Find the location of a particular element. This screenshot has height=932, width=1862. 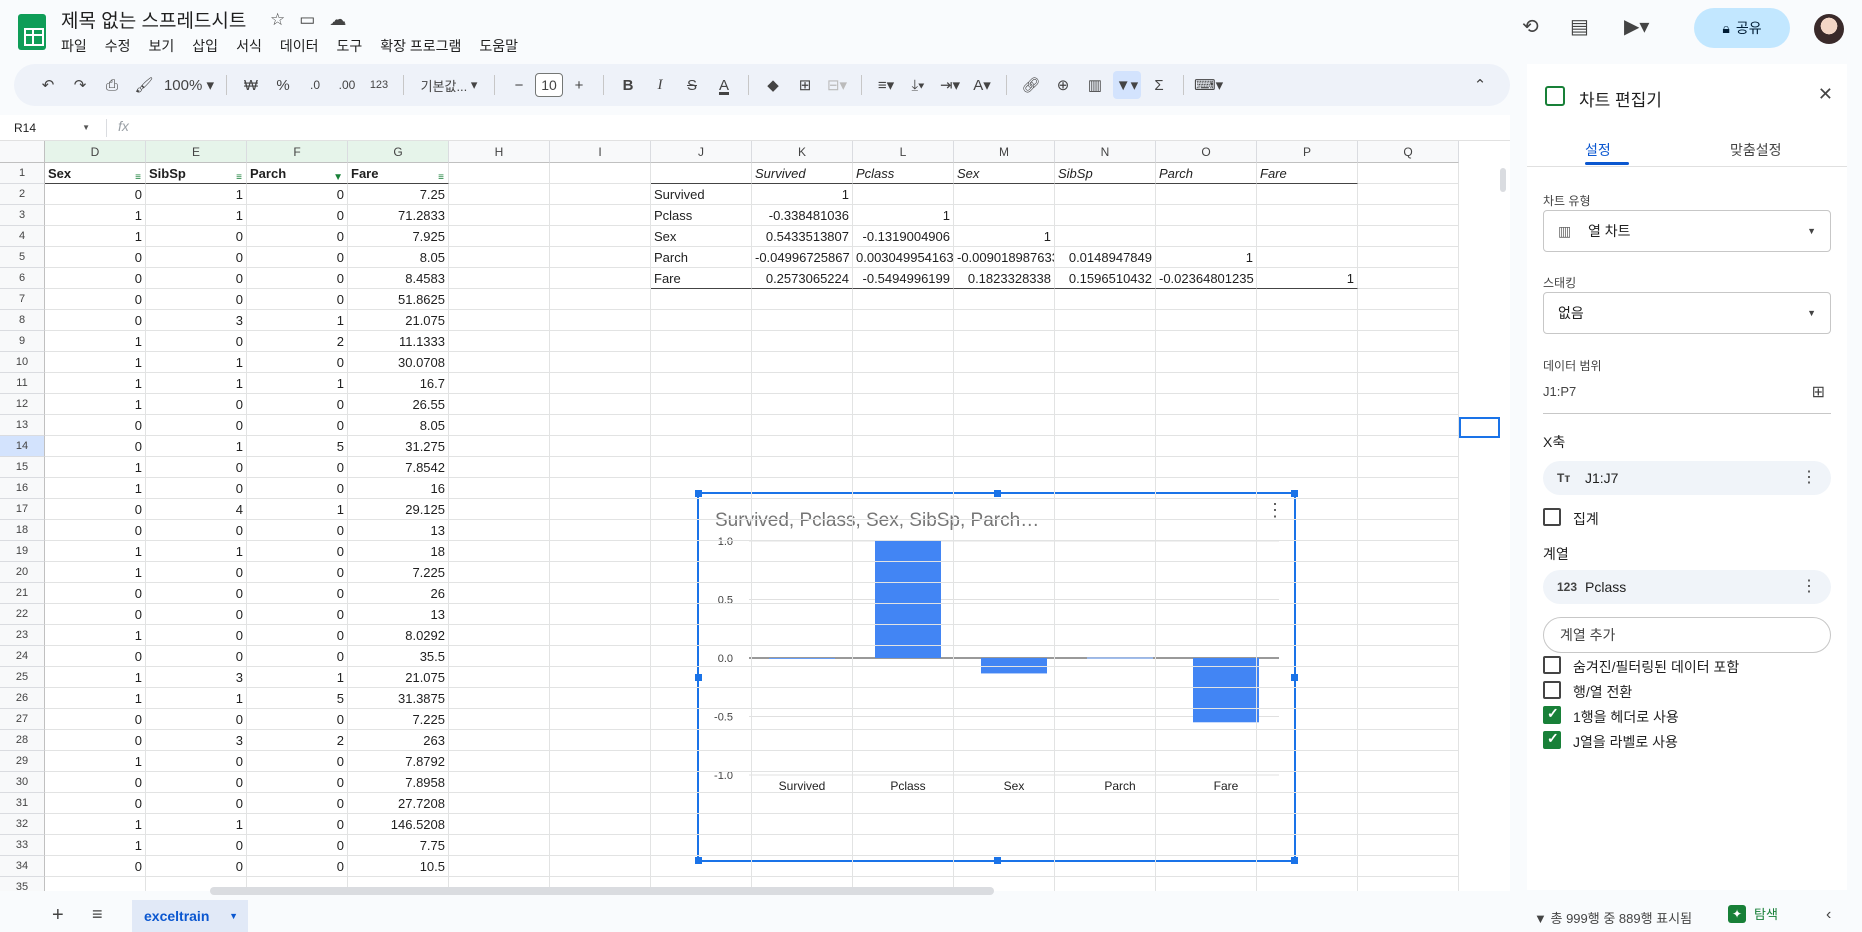

collapse-panel-icon: ‹ is located at coordinates (1828, 915).